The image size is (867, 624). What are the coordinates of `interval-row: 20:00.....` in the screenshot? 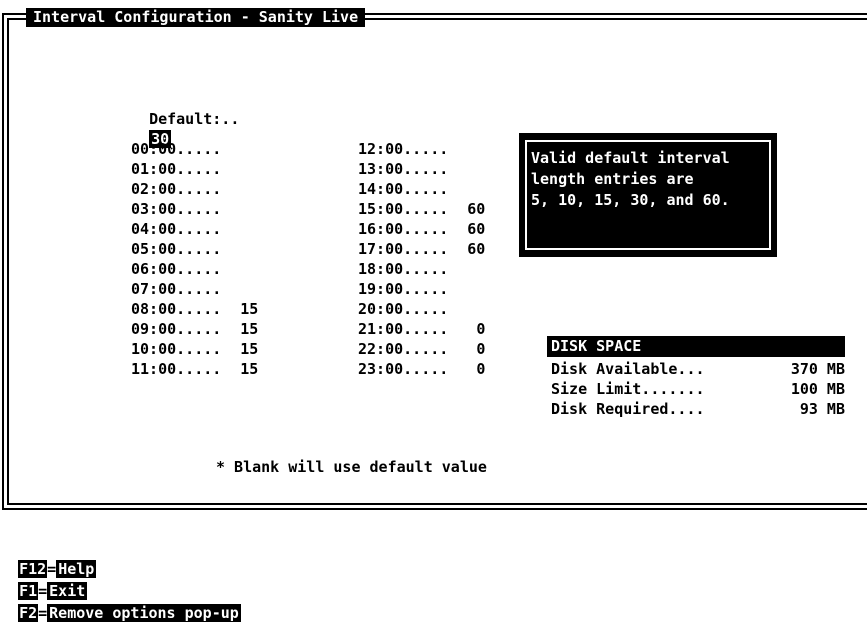 It's located at (421, 309).